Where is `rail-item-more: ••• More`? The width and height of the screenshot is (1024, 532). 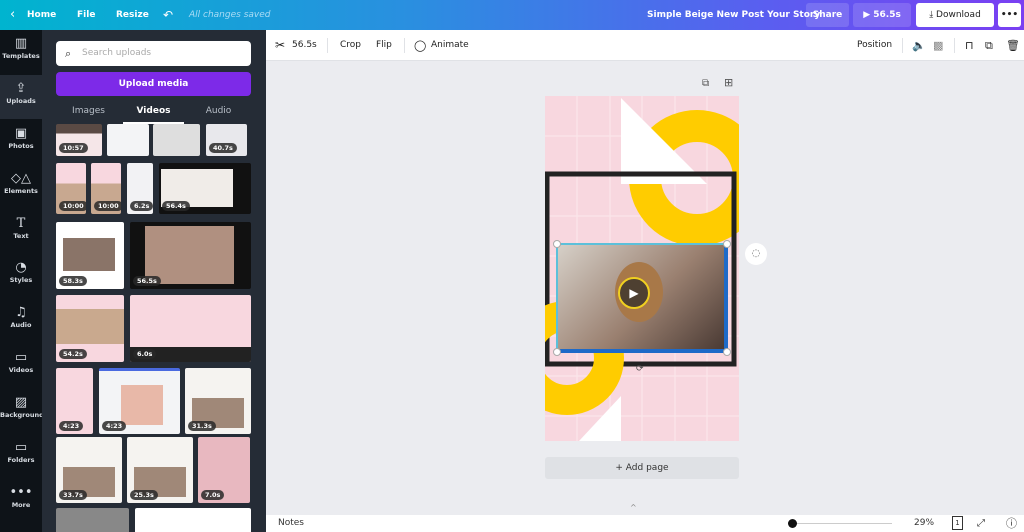
rail-item-more: ••• More is located at coordinates (21, 501).